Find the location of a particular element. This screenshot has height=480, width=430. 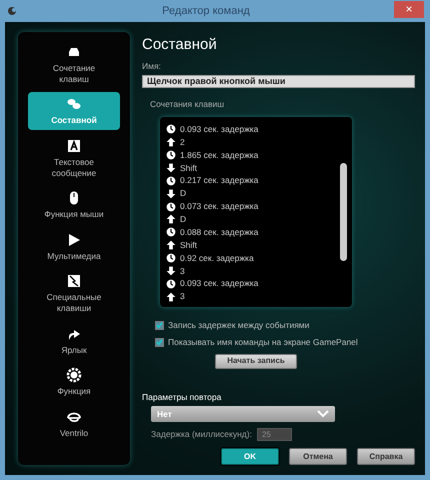

event-text: 0.92 сек. задержка is located at coordinates (217, 258).